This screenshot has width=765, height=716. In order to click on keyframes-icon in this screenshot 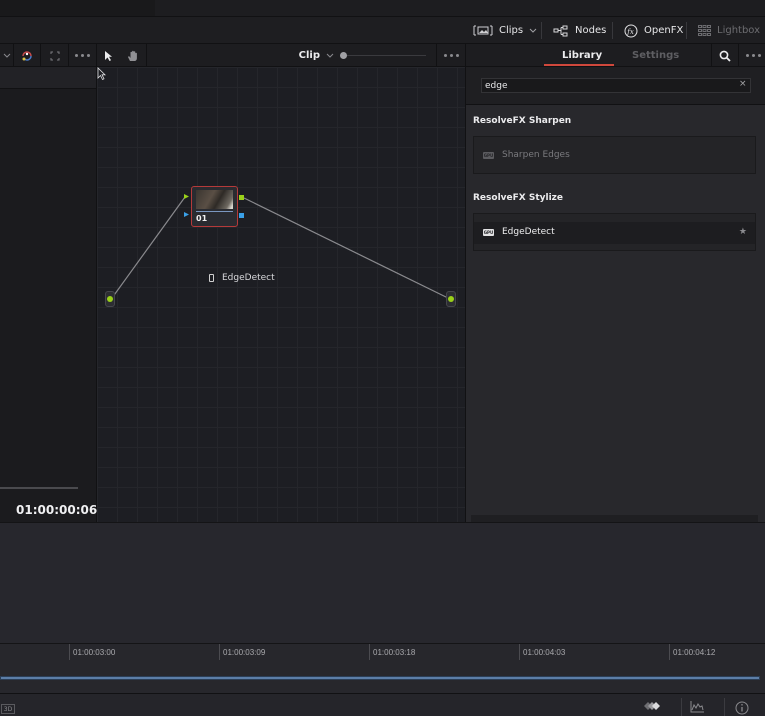, I will do `click(653, 706)`.